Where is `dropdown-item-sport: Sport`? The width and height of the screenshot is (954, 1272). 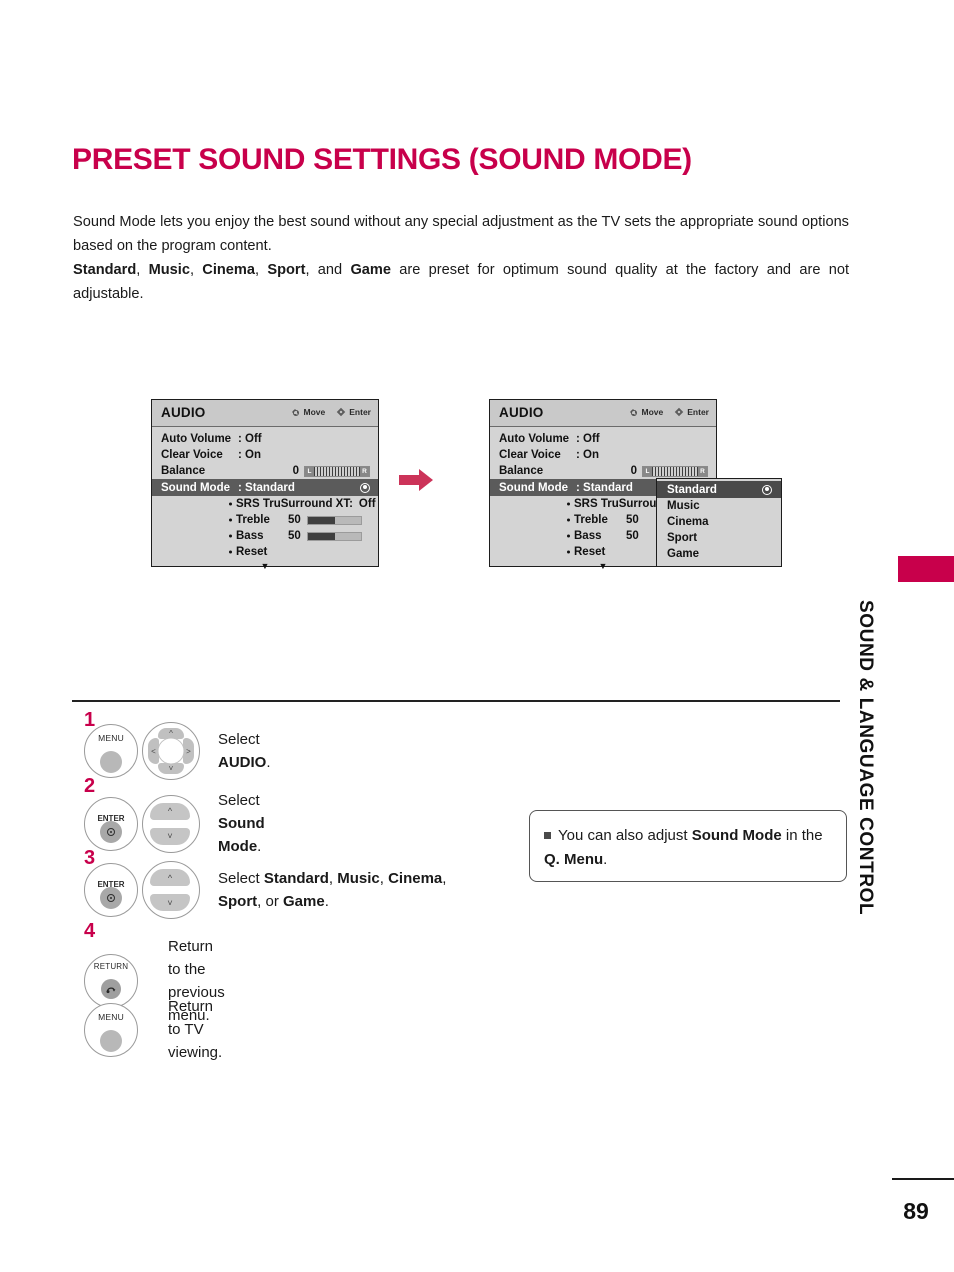
dropdown-item-sport: Sport is located at coordinates (719, 538).